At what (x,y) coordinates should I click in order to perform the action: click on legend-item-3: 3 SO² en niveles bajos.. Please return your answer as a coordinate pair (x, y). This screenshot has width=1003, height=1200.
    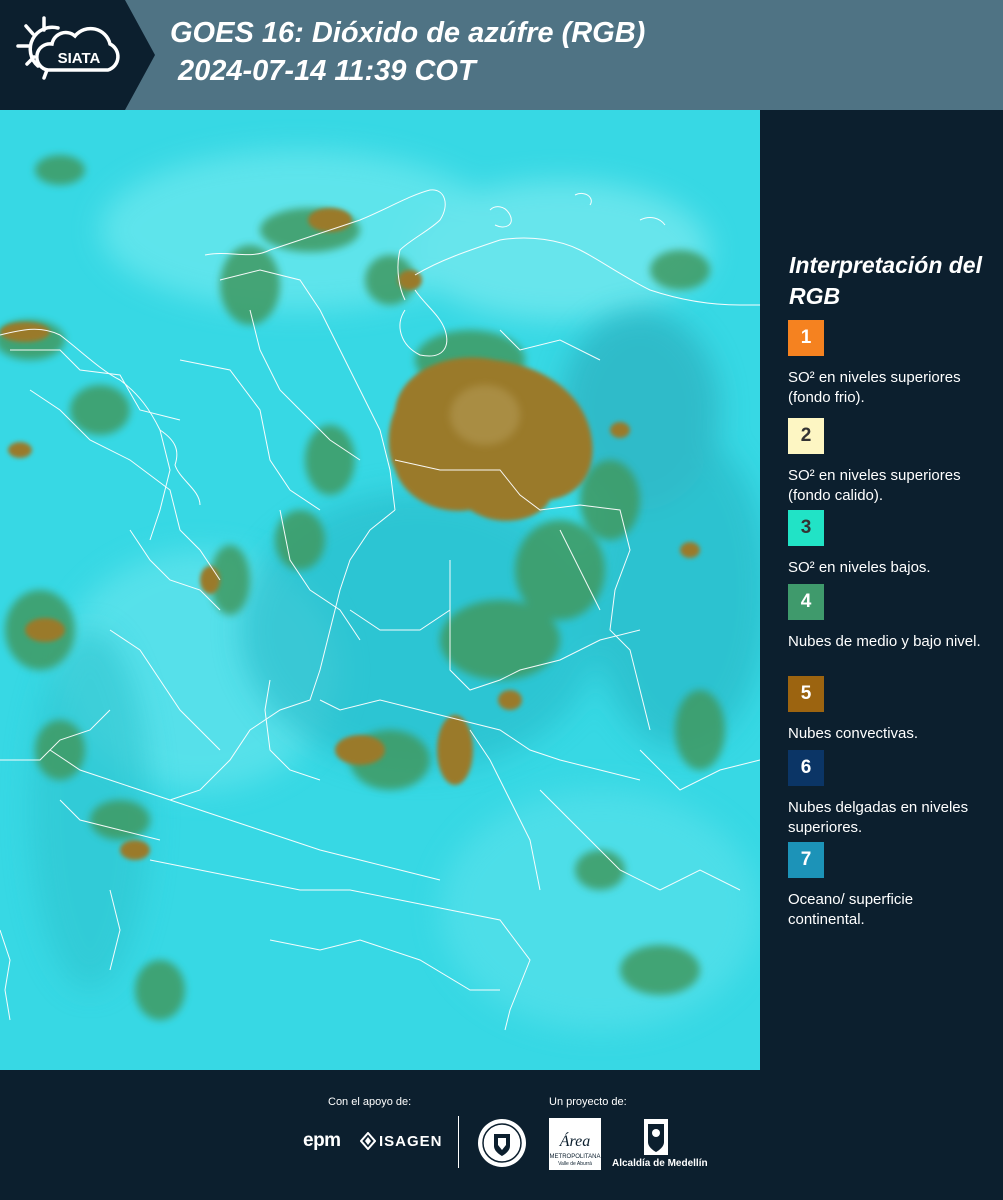
    Looking at the image, I should click on (890, 544).